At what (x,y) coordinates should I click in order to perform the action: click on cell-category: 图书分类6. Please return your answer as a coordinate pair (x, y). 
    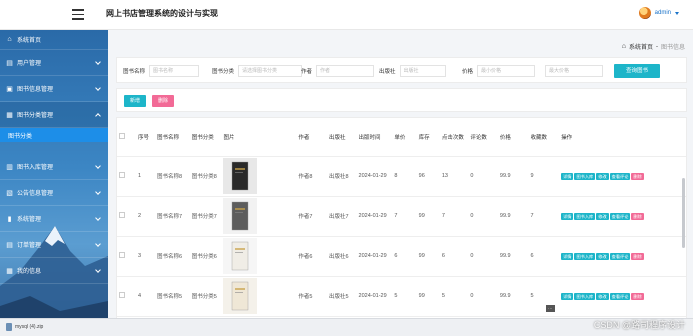
    Looking at the image, I should click on (205, 256).